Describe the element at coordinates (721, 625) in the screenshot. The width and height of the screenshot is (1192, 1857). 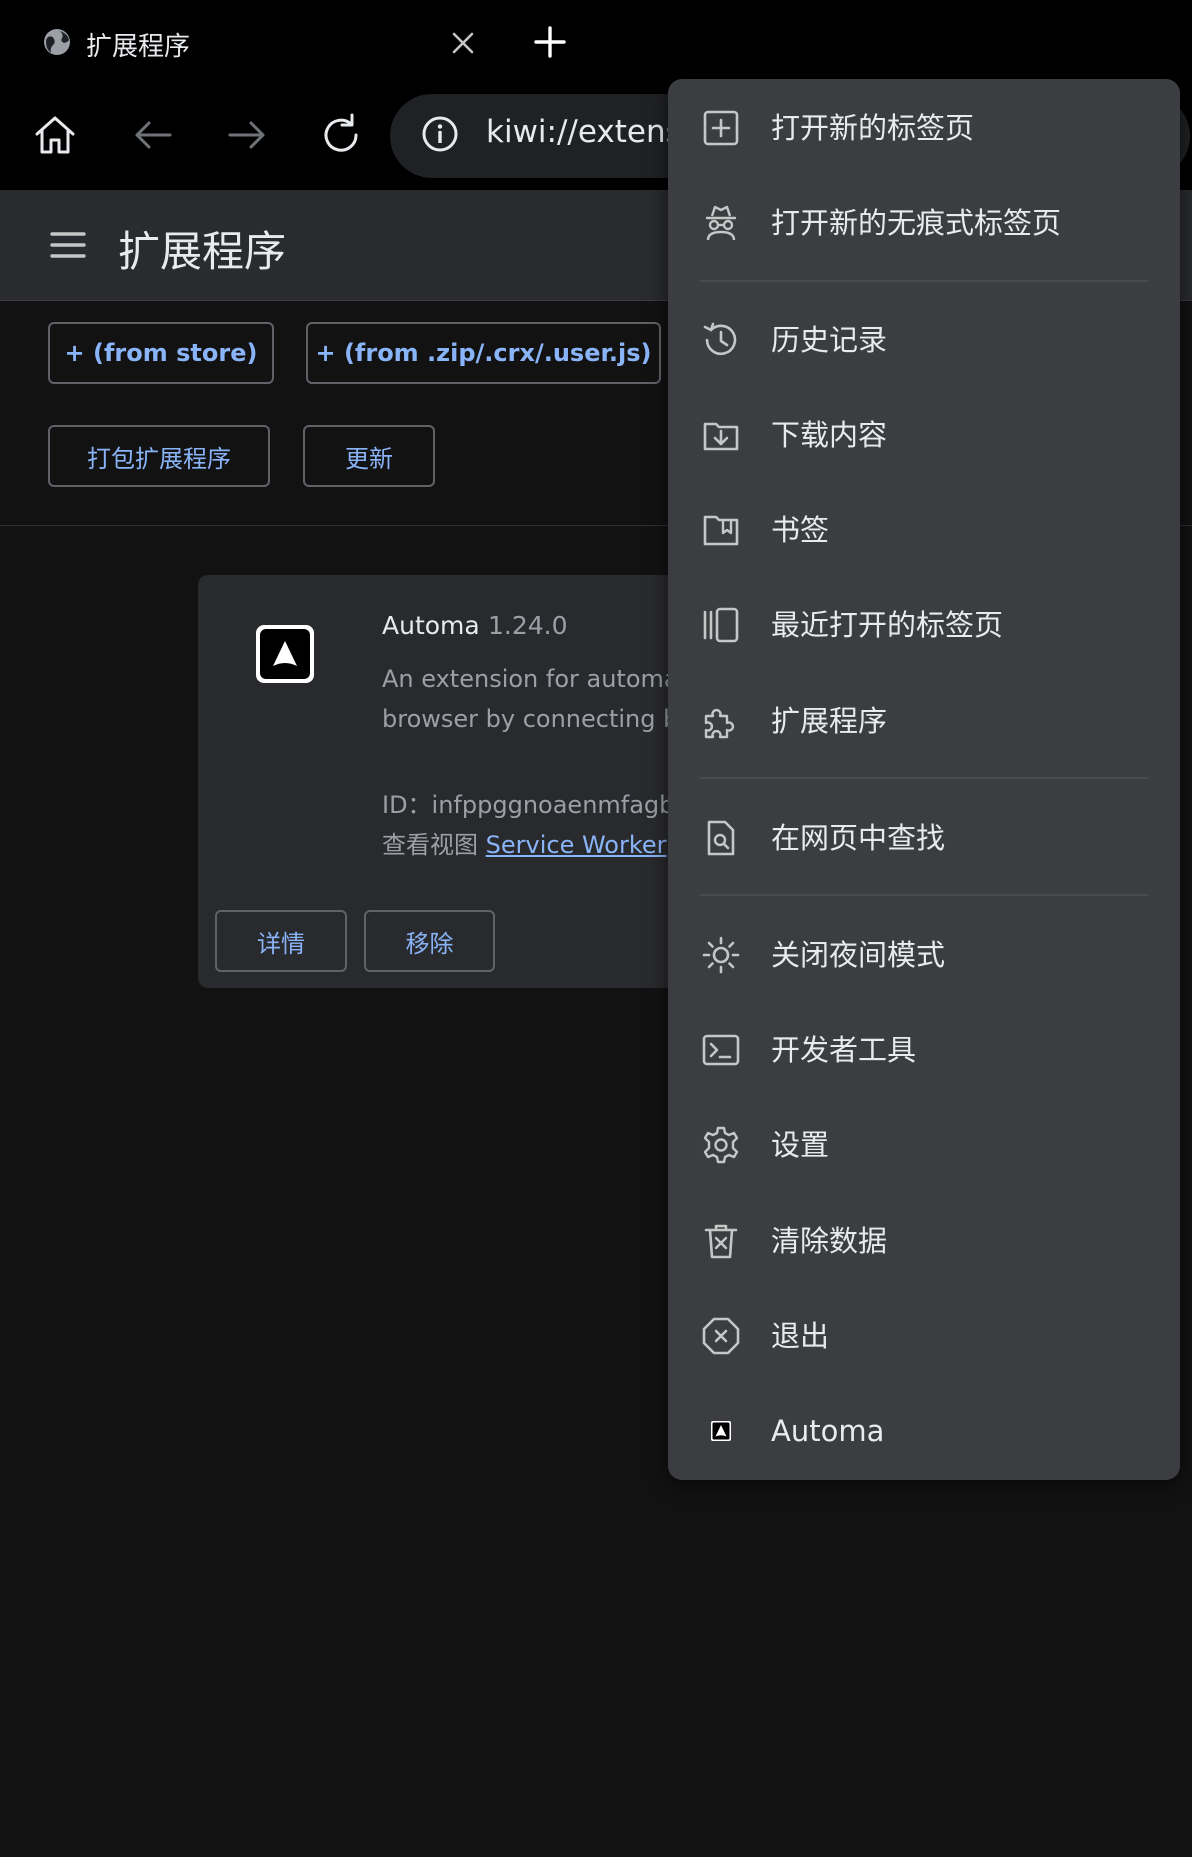
I see `recent-tabs-icon` at that location.